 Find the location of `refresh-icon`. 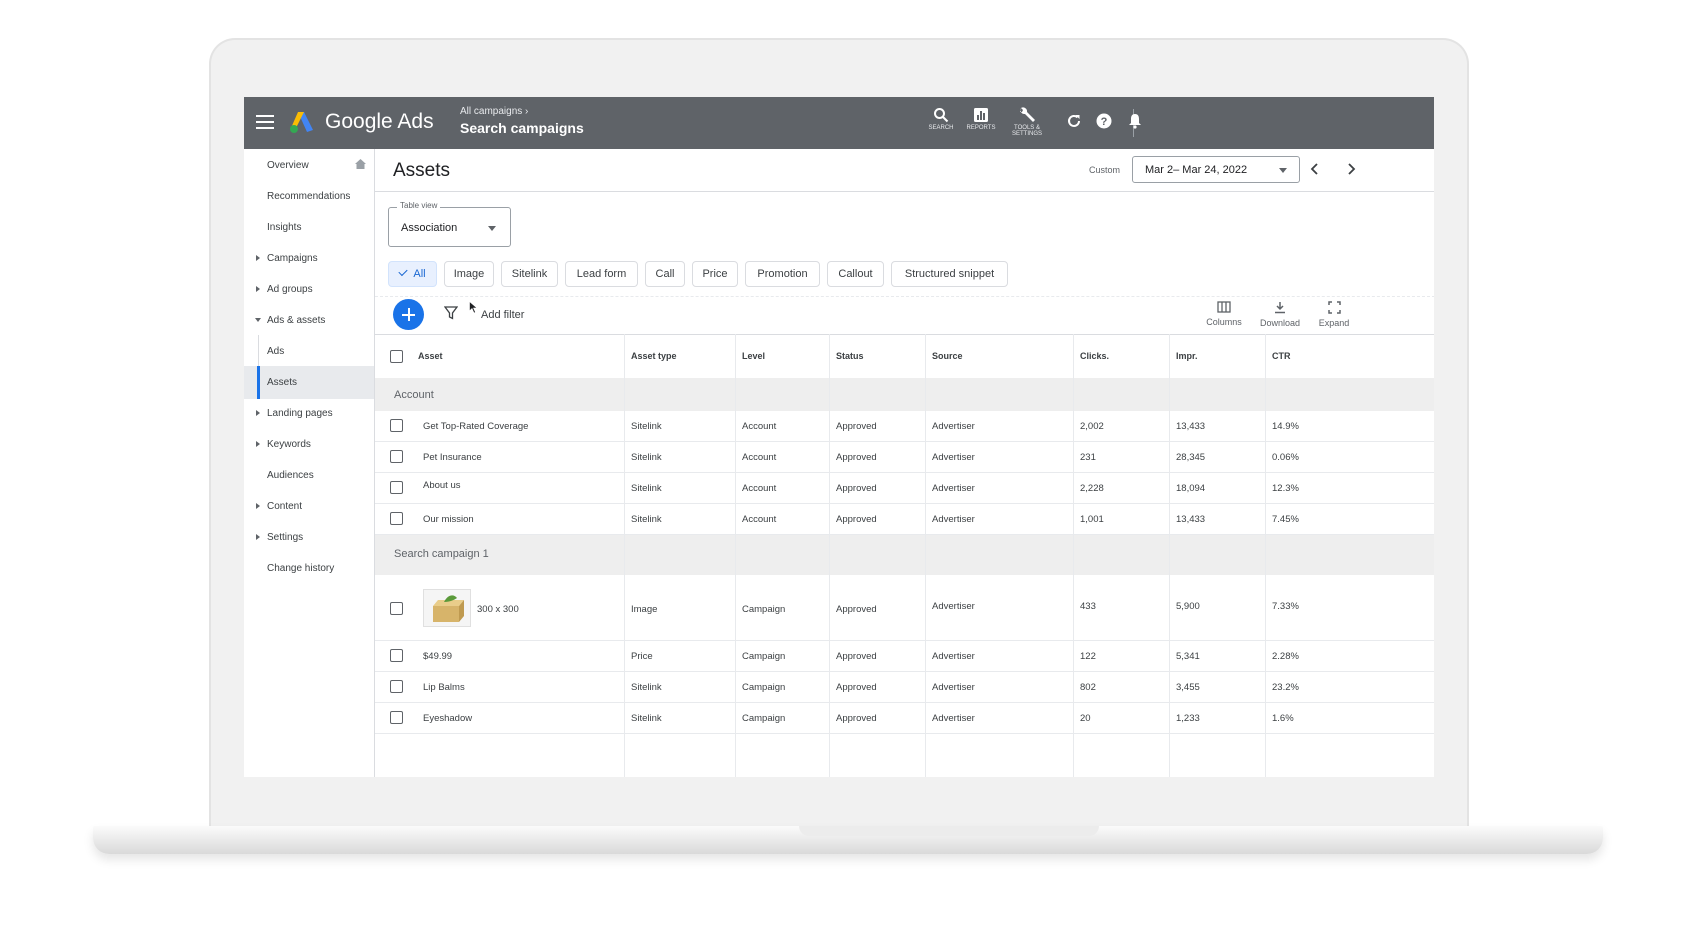

refresh-icon is located at coordinates (1074, 121).